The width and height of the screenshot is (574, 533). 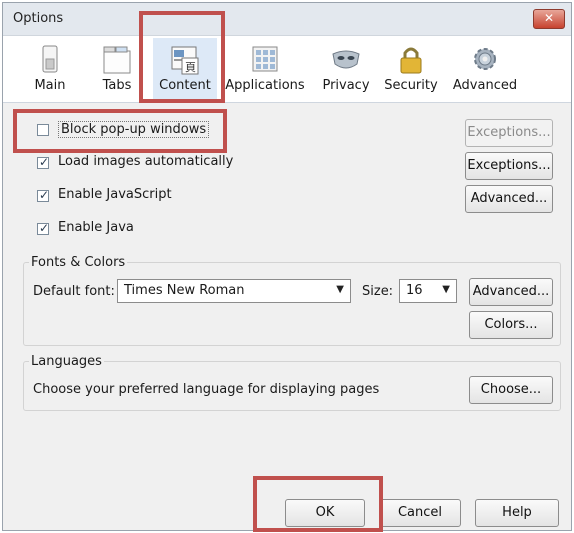 I want to click on tab-content: 頁 Content, so click(x=185, y=69).